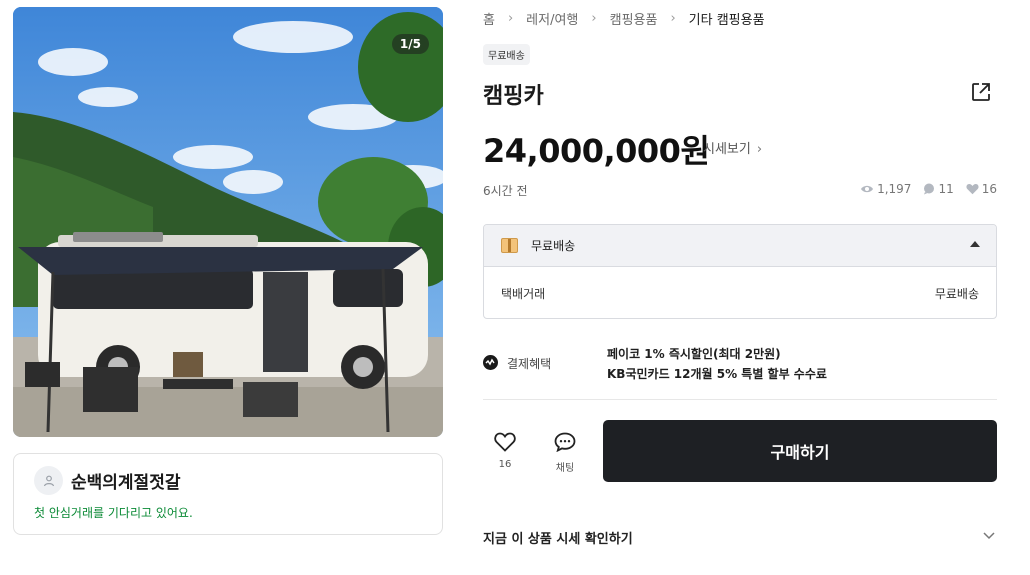  I want to click on delivery-row: 택배거래 무료배송, so click(740, 292).